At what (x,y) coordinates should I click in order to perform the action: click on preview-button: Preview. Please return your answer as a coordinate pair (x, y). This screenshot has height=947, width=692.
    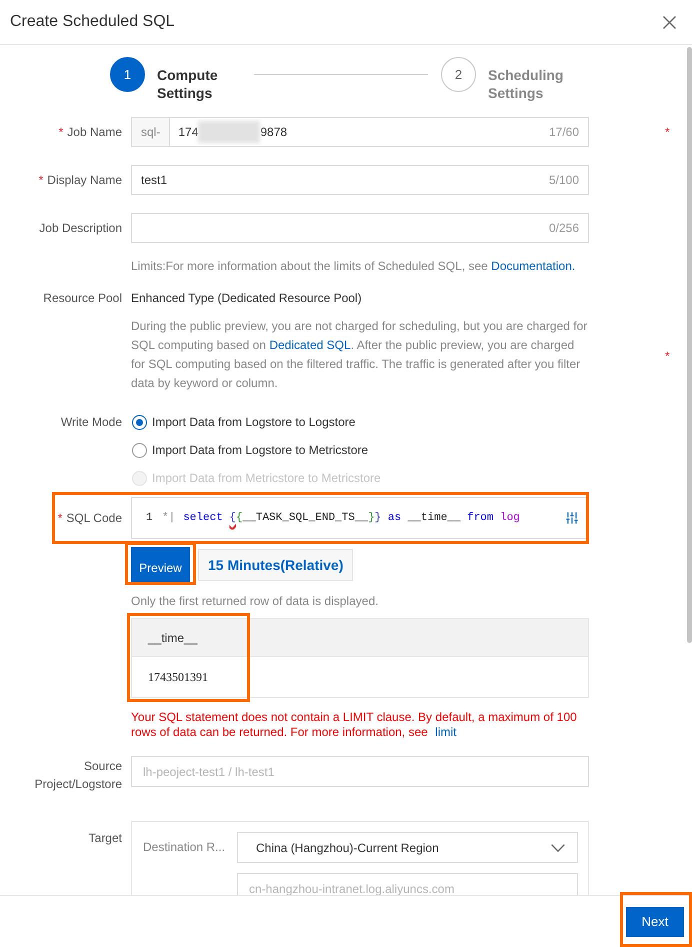
    Looking at the image, I should click on (160, 564).